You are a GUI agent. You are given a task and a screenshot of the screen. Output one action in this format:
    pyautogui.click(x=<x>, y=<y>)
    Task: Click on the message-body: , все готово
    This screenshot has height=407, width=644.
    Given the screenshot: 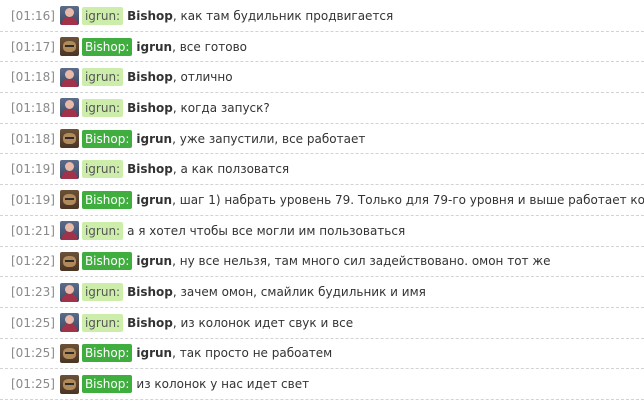 What is the action you would take?
    pyautogui.click(x=209, y=46)
    